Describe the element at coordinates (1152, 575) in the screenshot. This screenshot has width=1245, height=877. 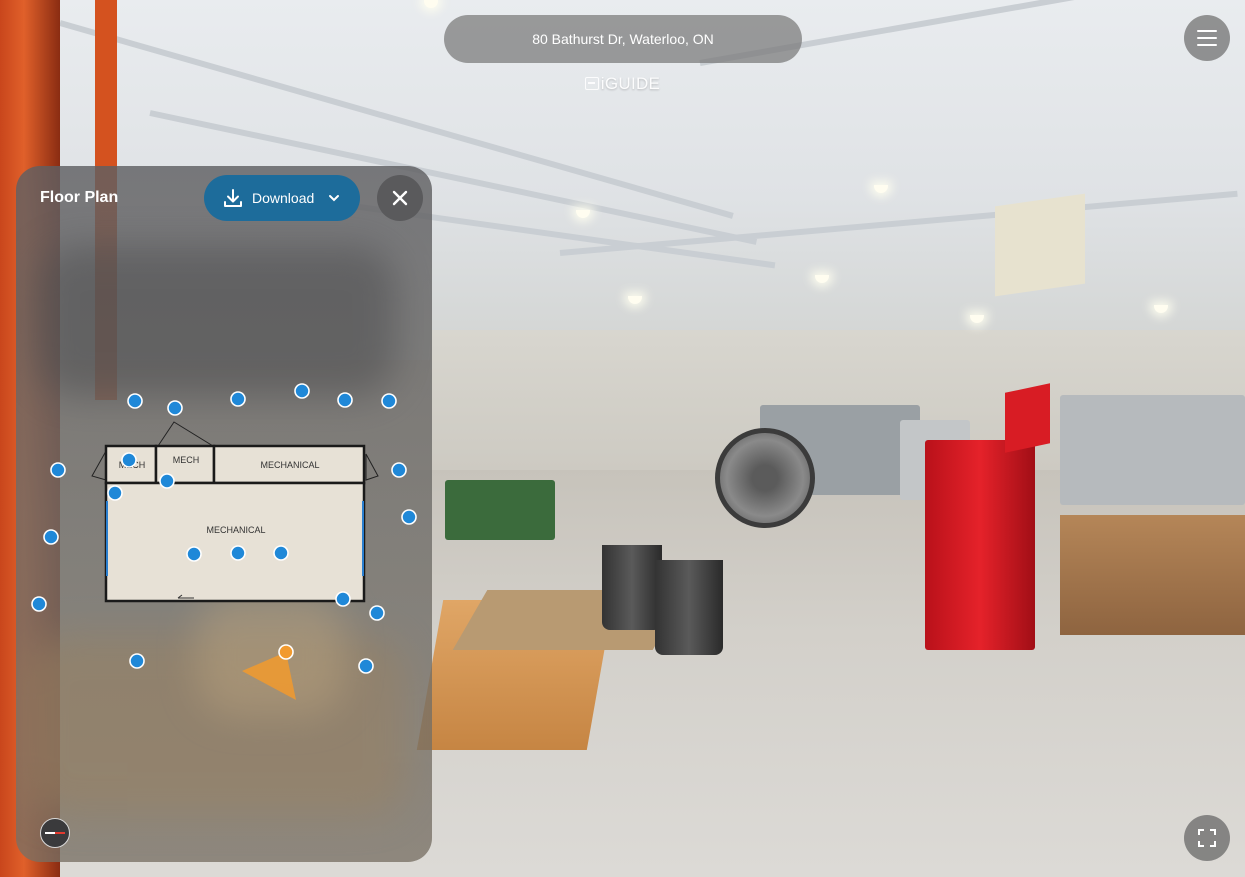
I see `right-workbench` at that location.